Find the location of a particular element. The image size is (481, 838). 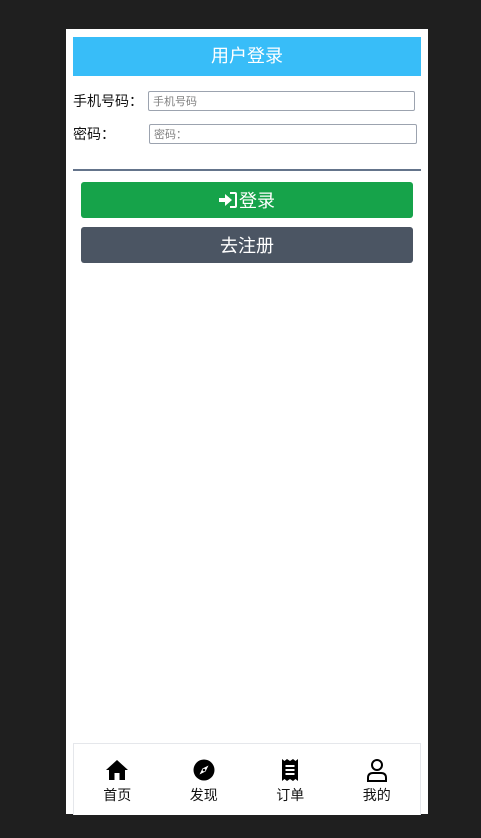

divider is located at coordinates (247, 170).